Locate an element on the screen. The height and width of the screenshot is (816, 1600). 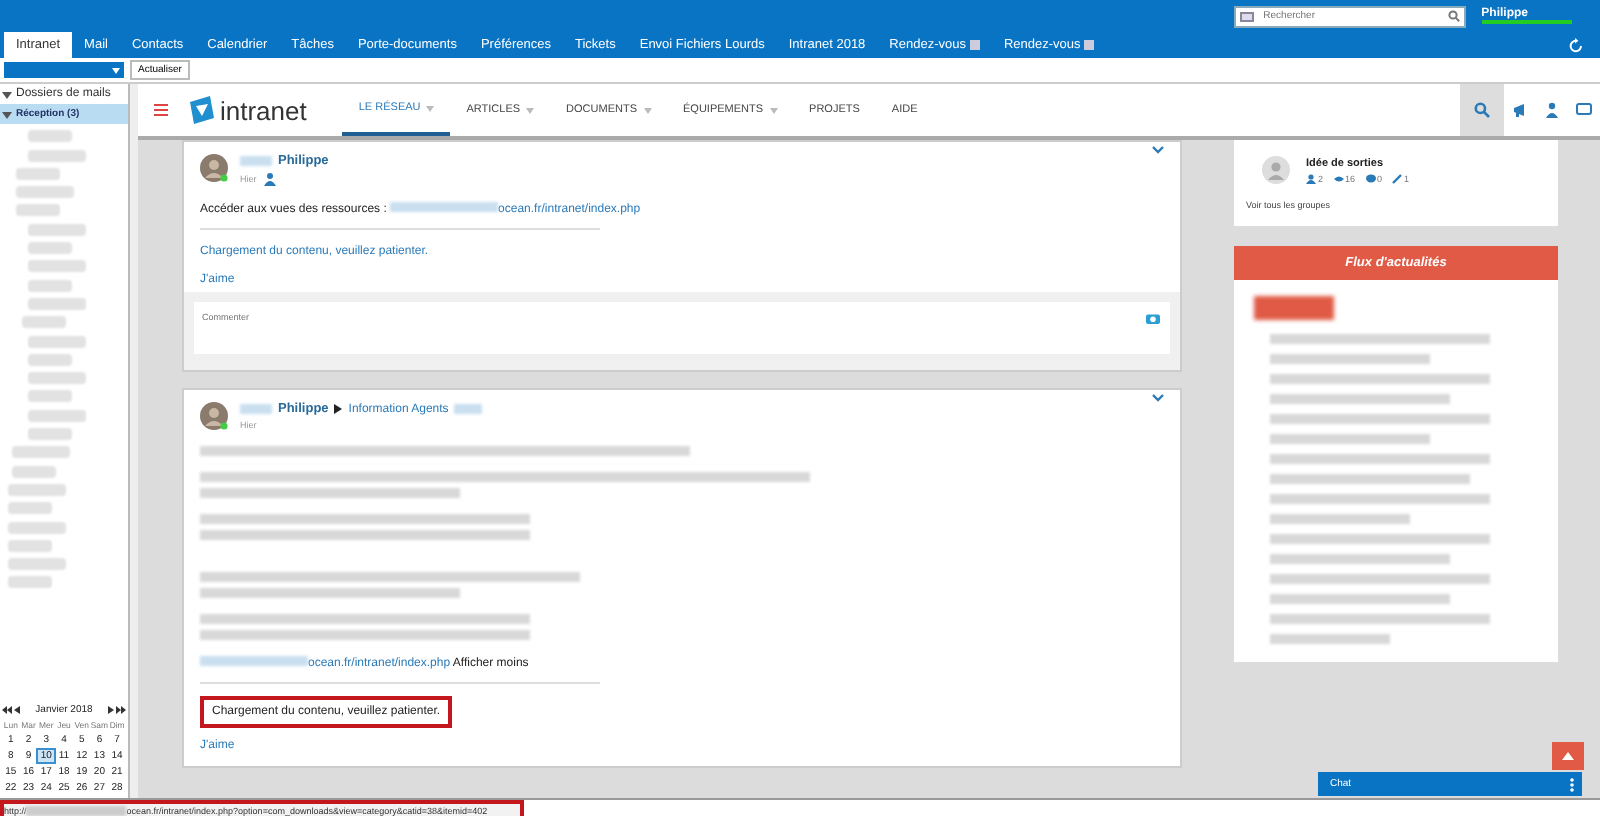
caret-up-icon is located at coordinates (1568, 756).